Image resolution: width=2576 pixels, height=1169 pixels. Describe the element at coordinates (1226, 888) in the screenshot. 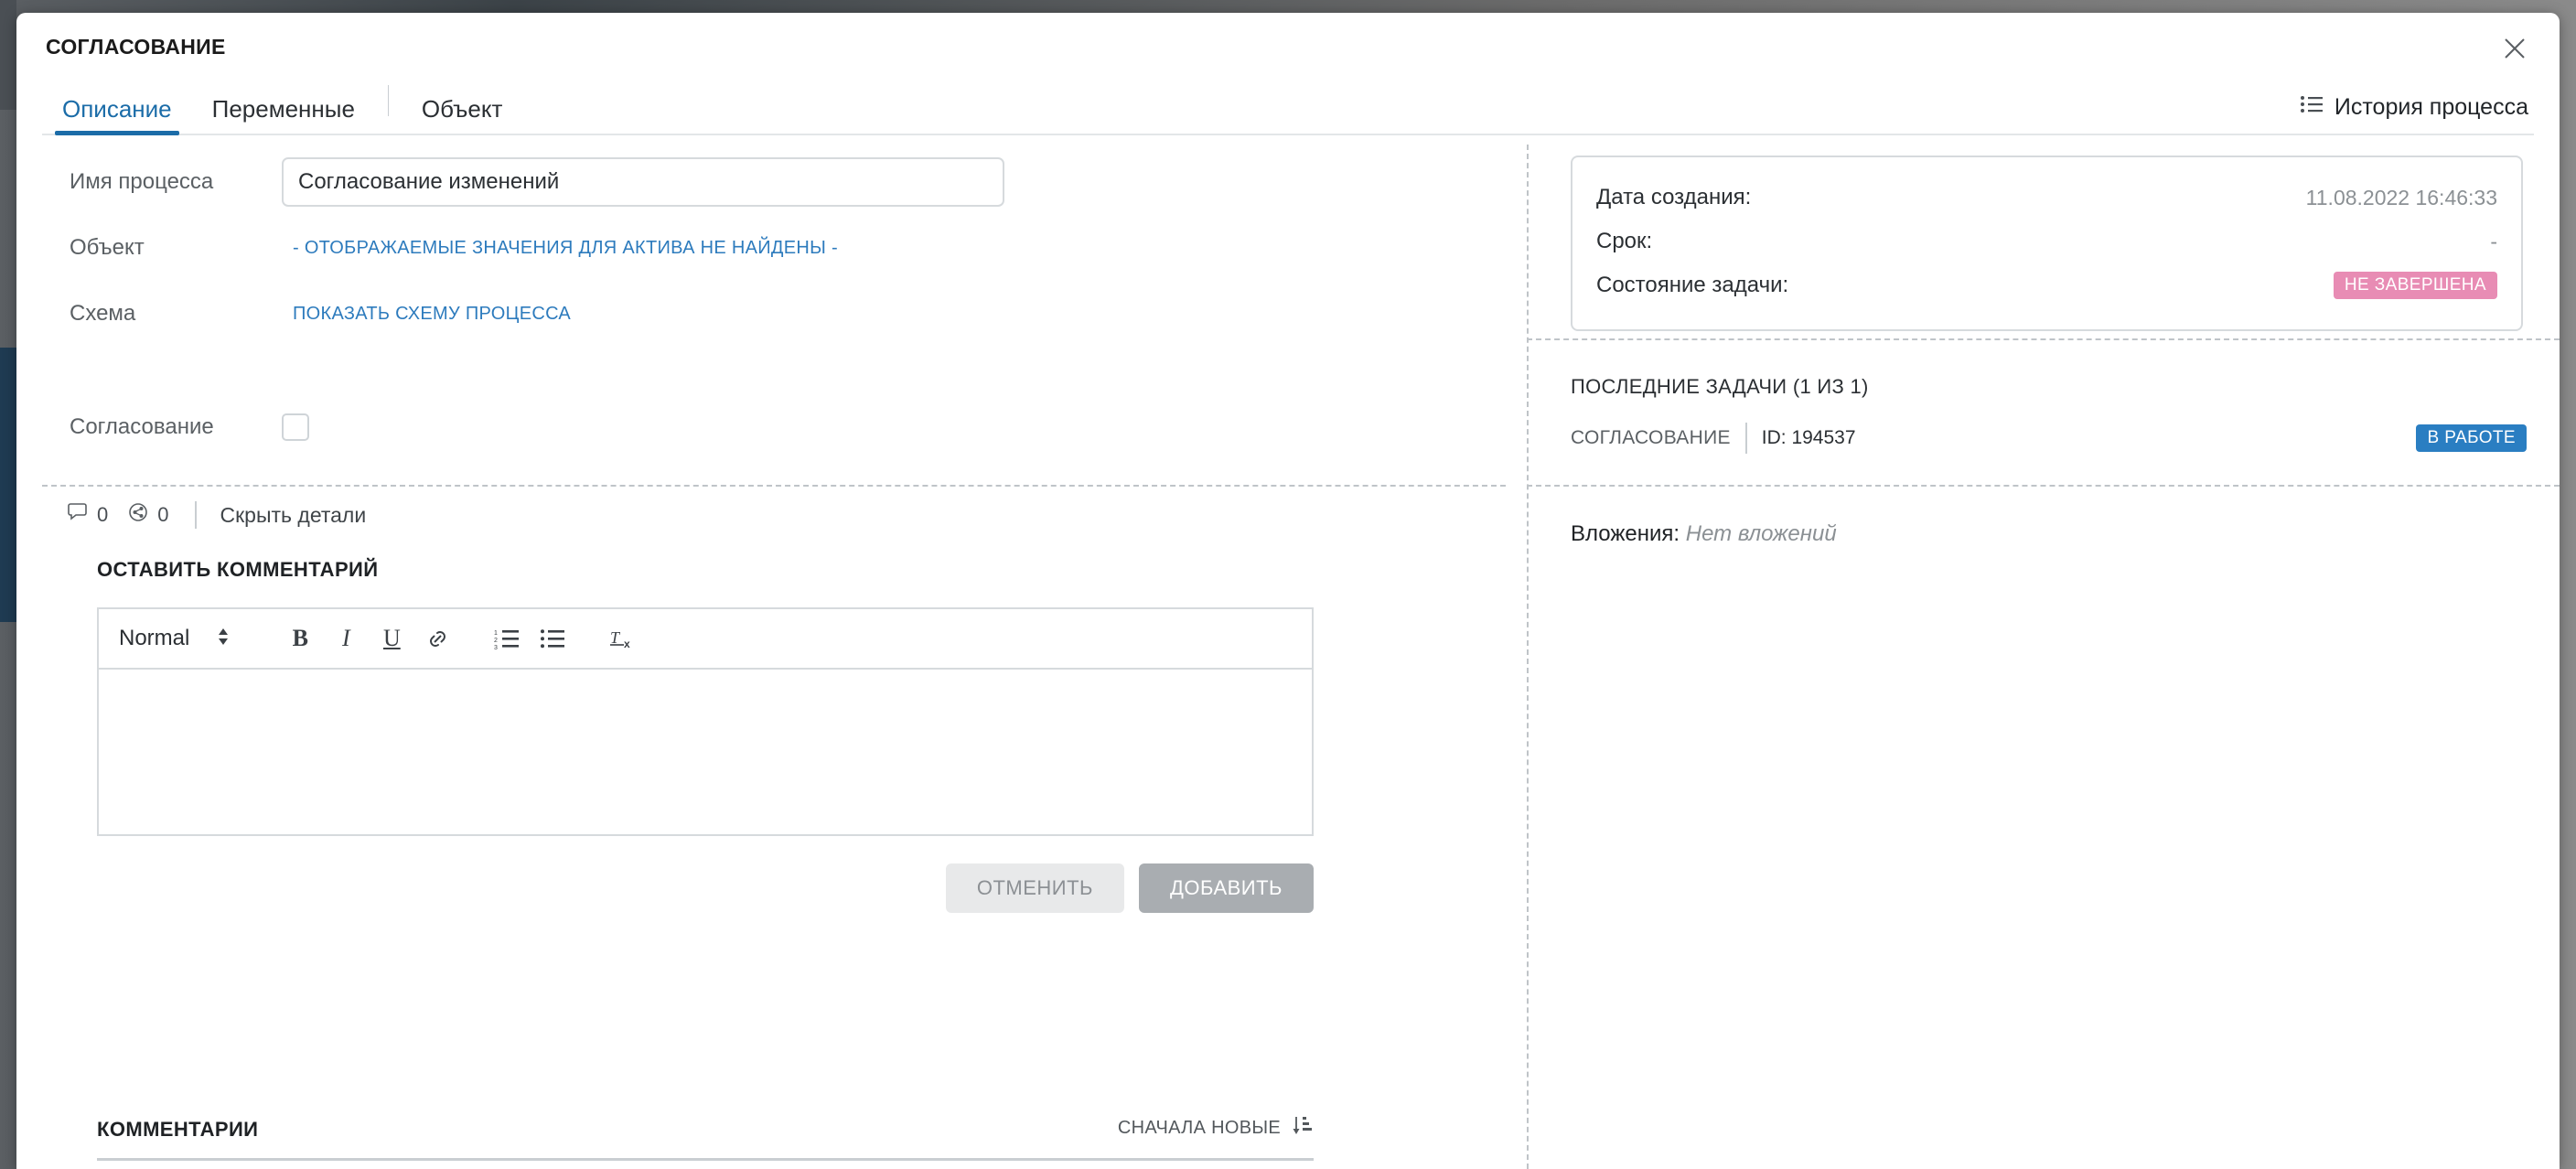

I see `add-button: ДОБАВИТЬ` at that location.